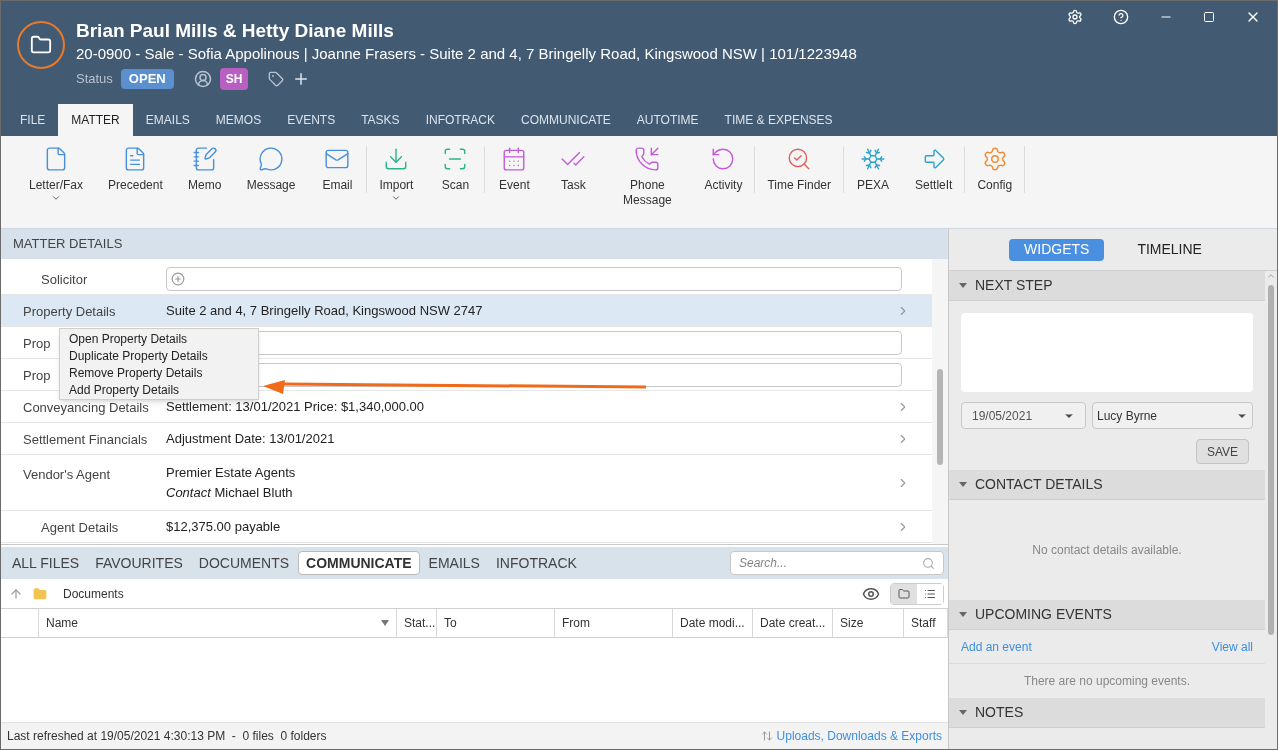 The width and height of the screenshot is (1278, 750). What do you see at coordinates (1014, 285) in the screenshot?
I see `section-title: NEXT STEP` at bounding box center [1014, 285].